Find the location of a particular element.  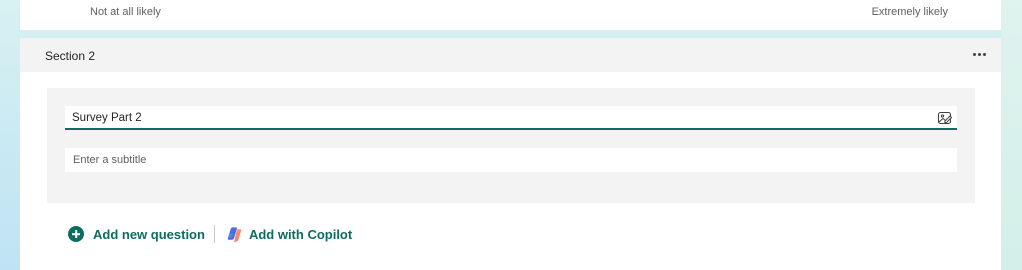

add-with-copilot-button: Add with Copilot is located at coordinates (289, 234).